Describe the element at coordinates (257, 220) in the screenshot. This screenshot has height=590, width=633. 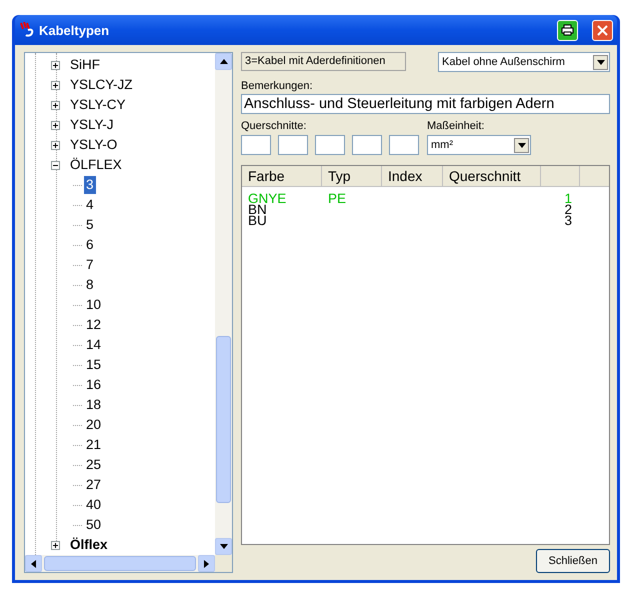
I see `table-cell-text: BU` at that location.